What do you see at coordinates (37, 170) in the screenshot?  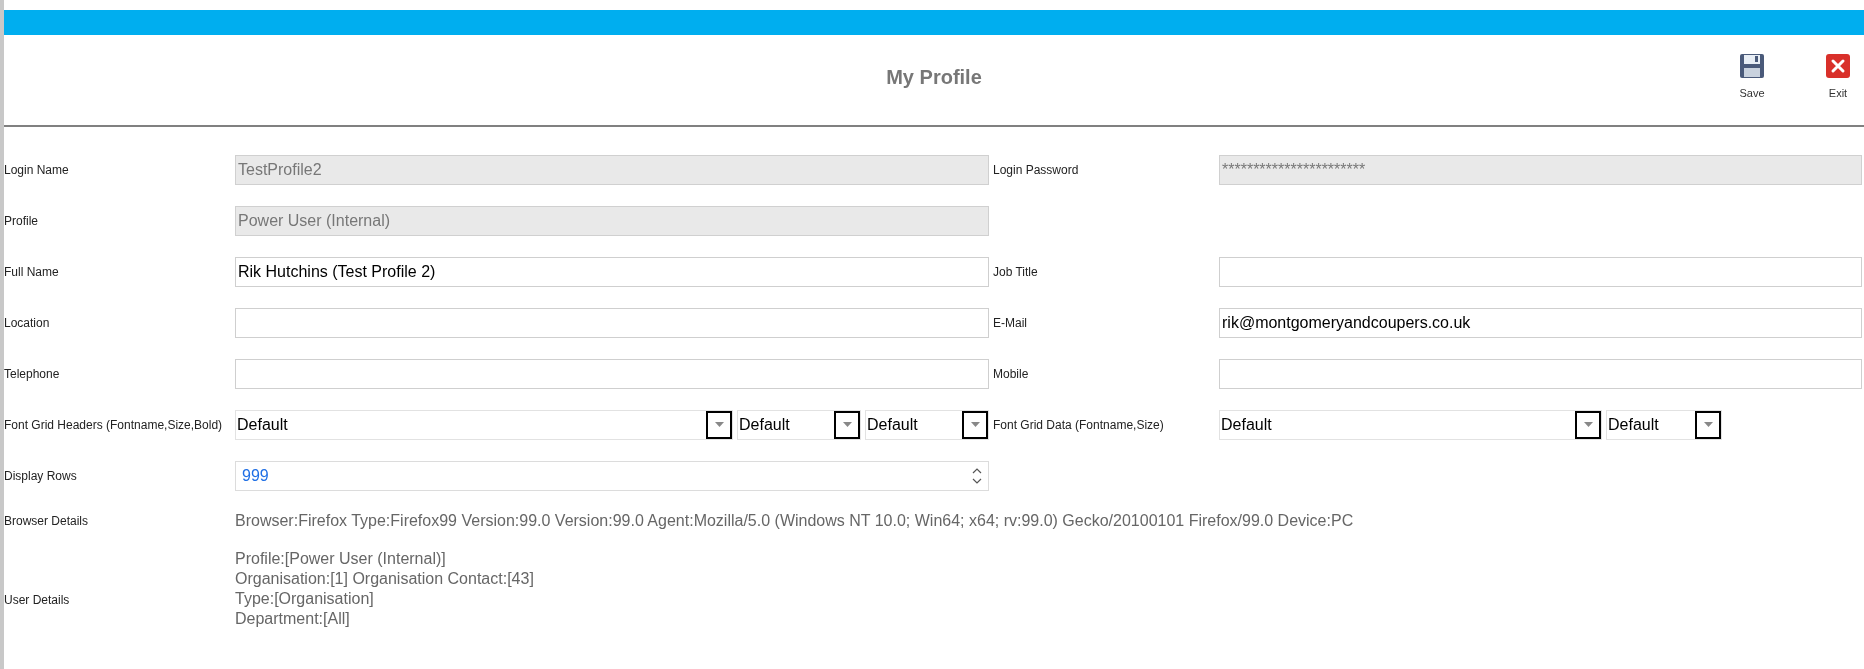 I see `field-label: Login Name` at bounding box center [37, 170].